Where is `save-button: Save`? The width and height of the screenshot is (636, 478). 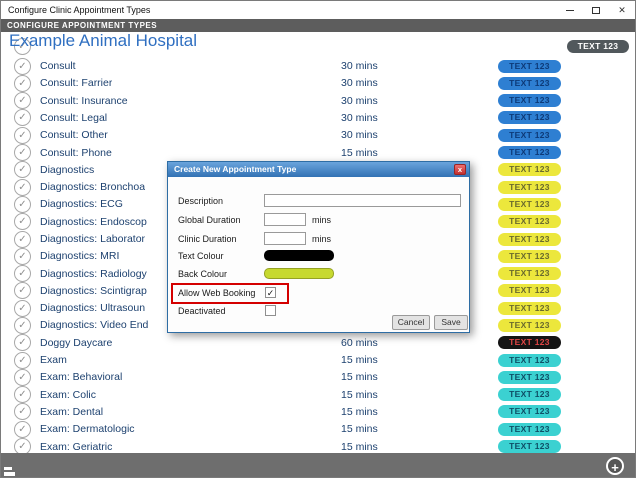
save-button: Save is located at coordinates (451, 322).